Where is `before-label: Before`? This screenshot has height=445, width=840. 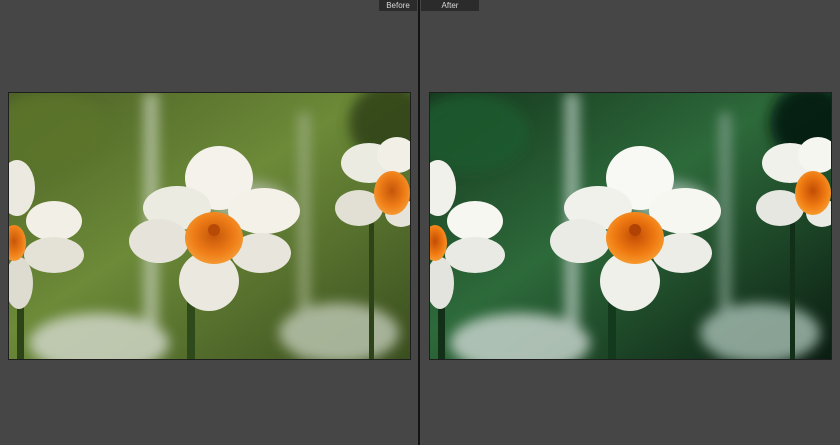 before-label: Before is located at coordinates (398, 5).